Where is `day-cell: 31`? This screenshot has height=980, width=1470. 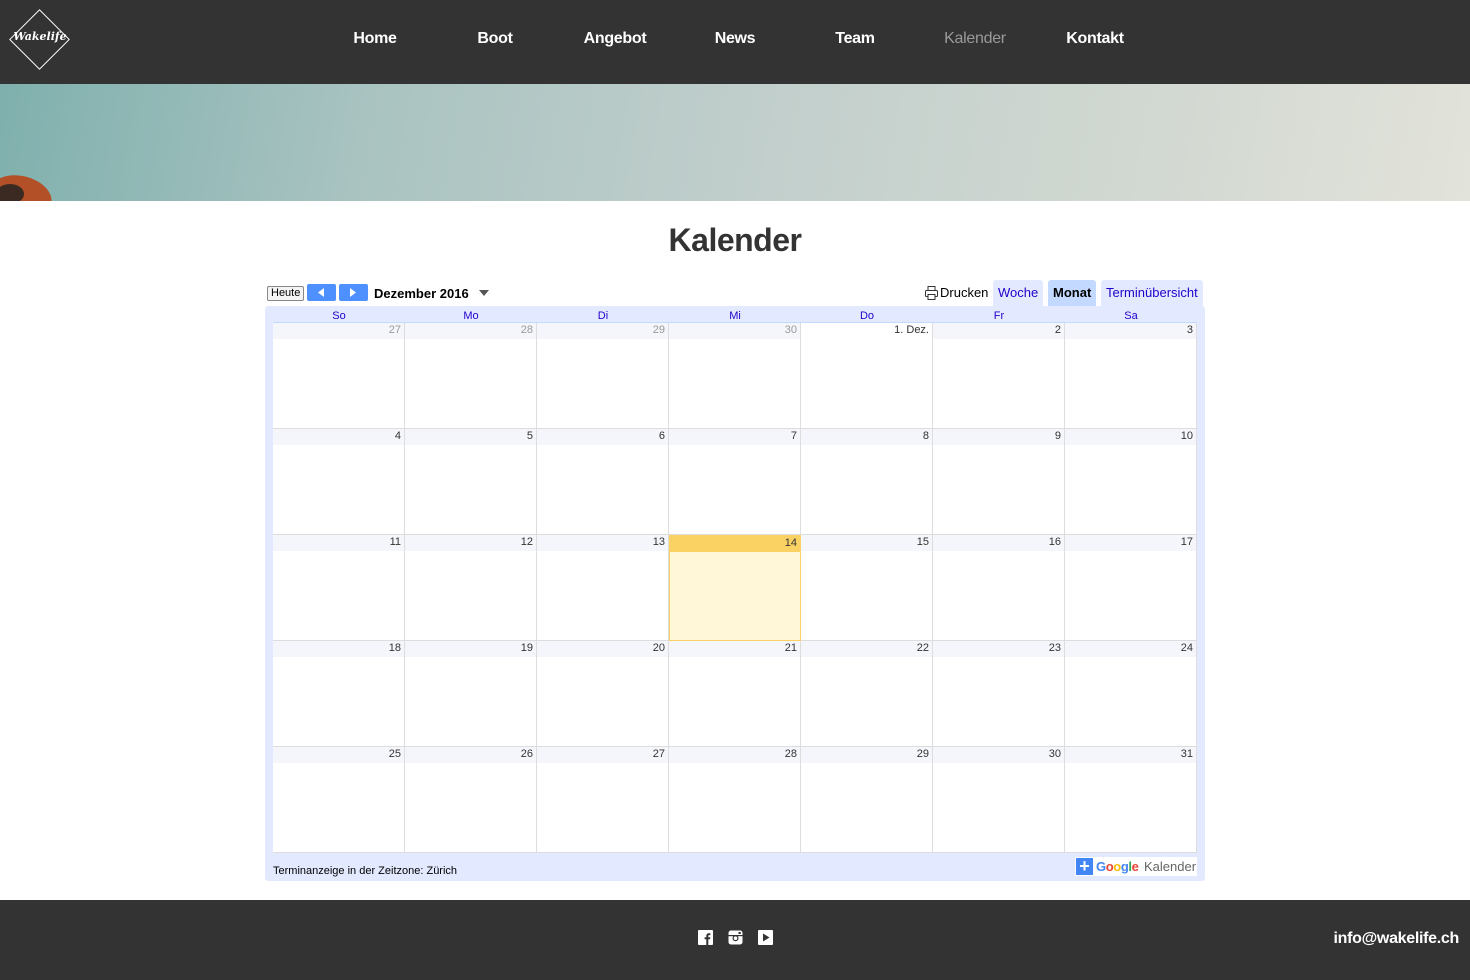
day-cell: 31 is located at coordinates (1131, 800).